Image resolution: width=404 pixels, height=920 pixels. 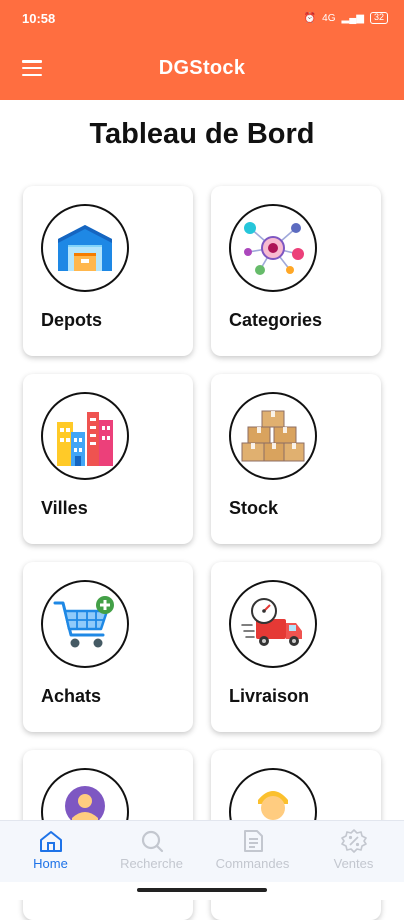 I want to click on card-label: Livraison, so click(x=269, y=696).